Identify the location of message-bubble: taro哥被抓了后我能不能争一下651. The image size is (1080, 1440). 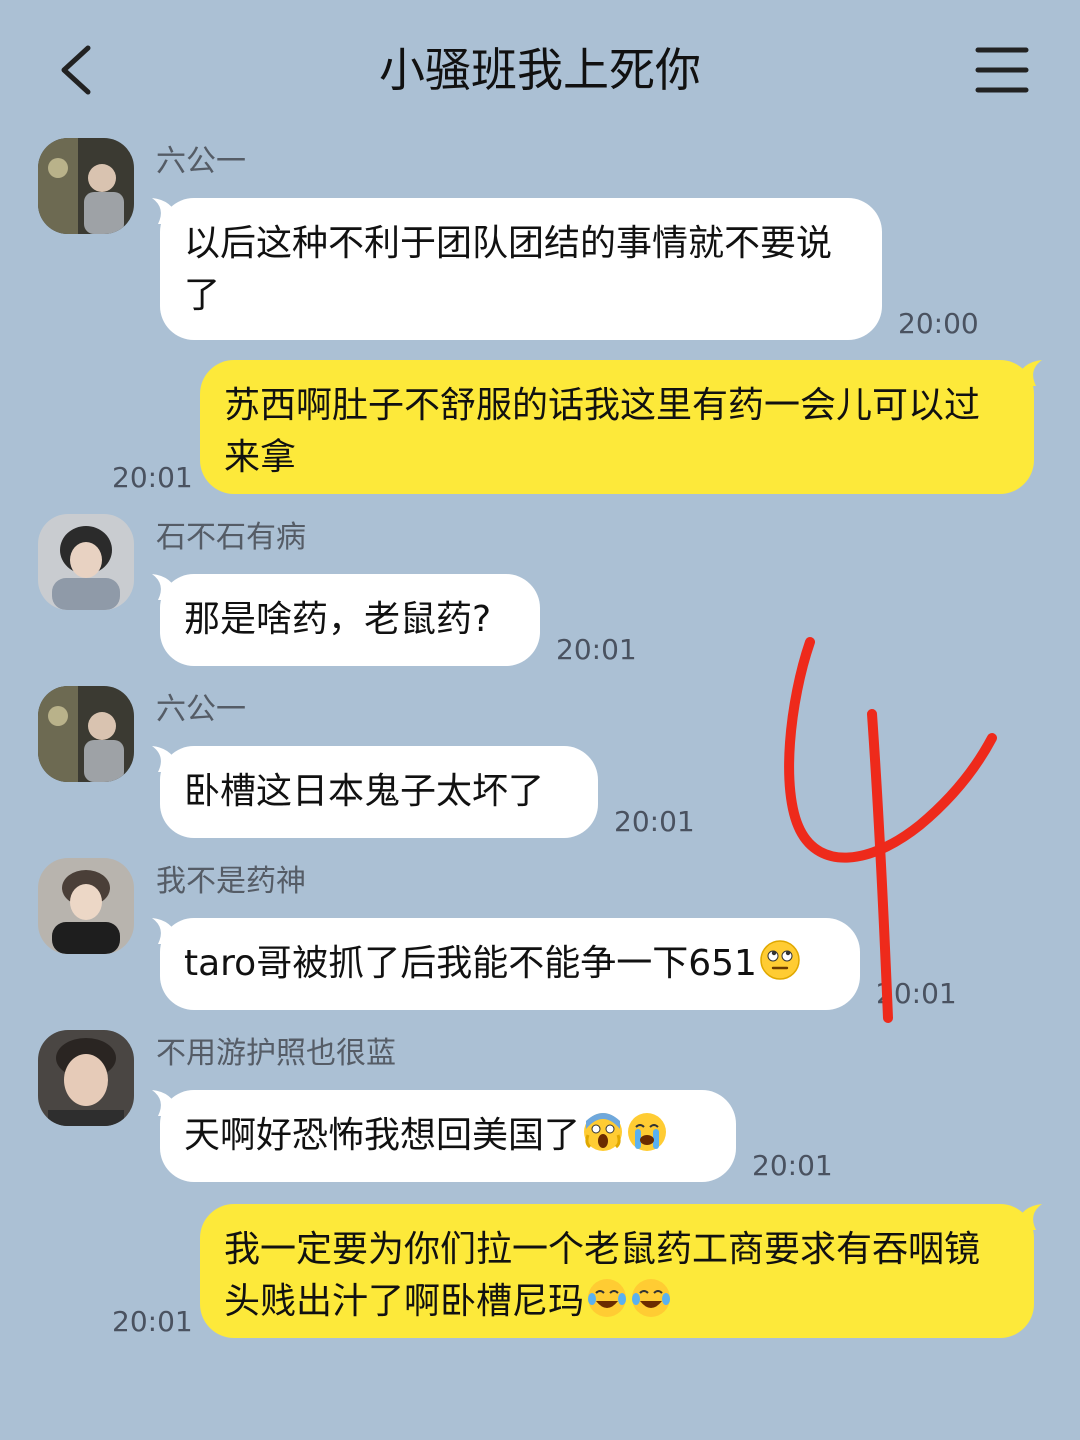
(506, 964).